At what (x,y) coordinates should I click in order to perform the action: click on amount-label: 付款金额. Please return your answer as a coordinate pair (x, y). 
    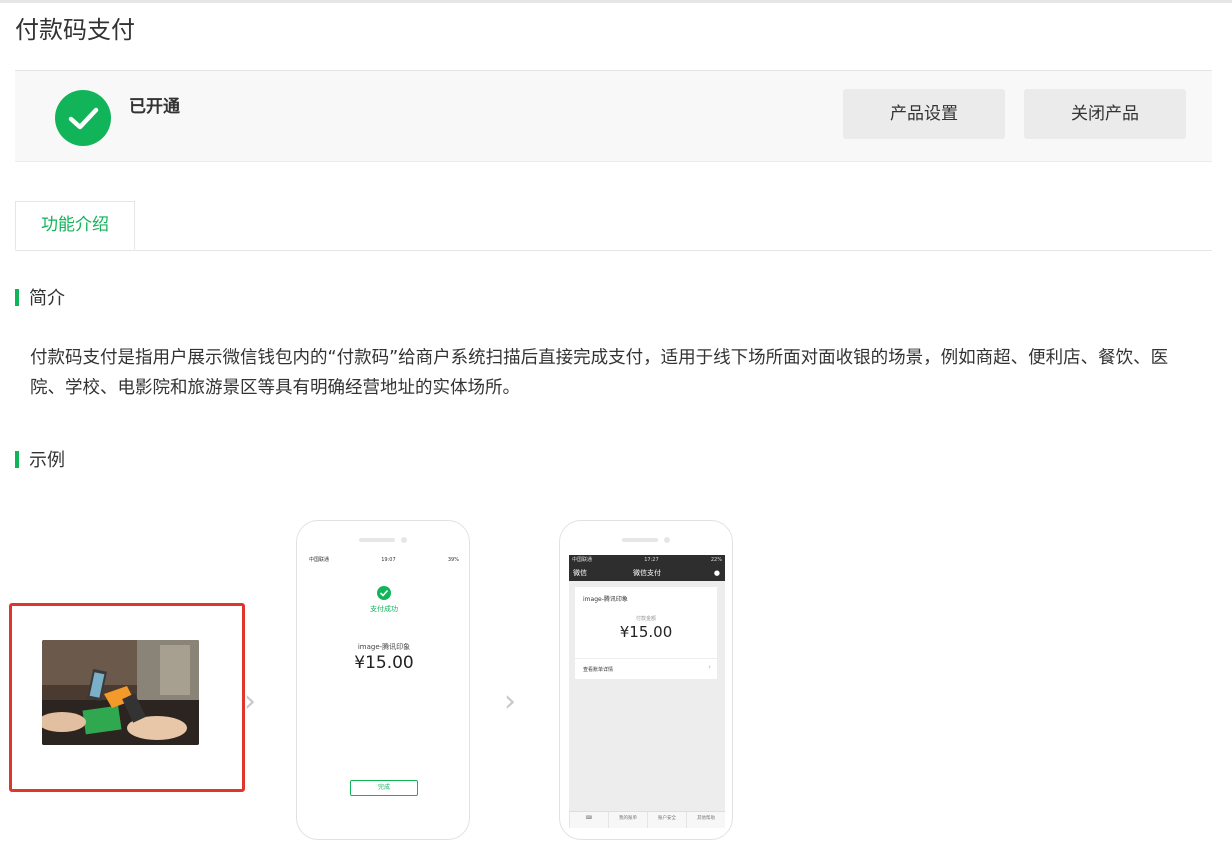
    Looking at the image, I should click on (645, 619).